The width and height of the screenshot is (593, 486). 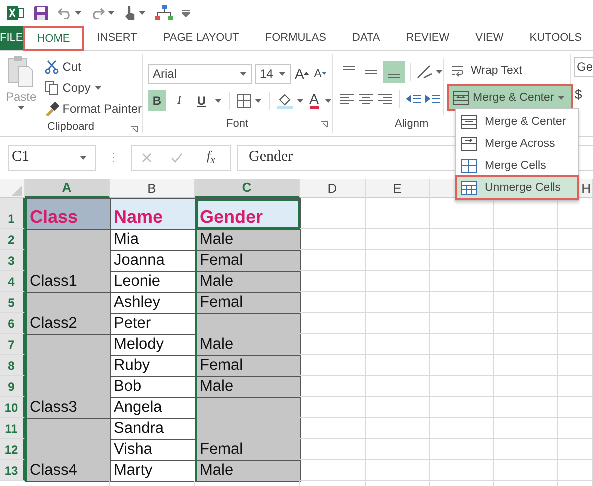 I want to click on hand-pointer-icon, so click(x=130, y=13).